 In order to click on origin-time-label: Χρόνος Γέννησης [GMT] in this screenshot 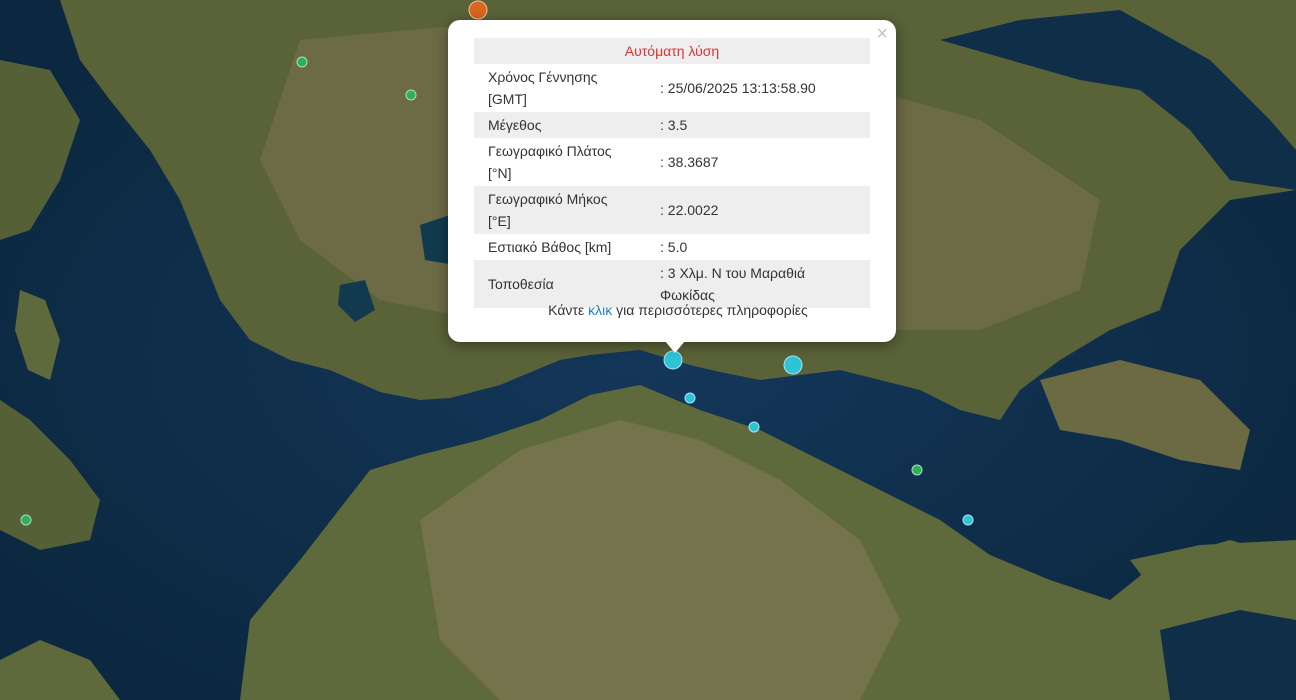, I will do `click(543, 88)`.